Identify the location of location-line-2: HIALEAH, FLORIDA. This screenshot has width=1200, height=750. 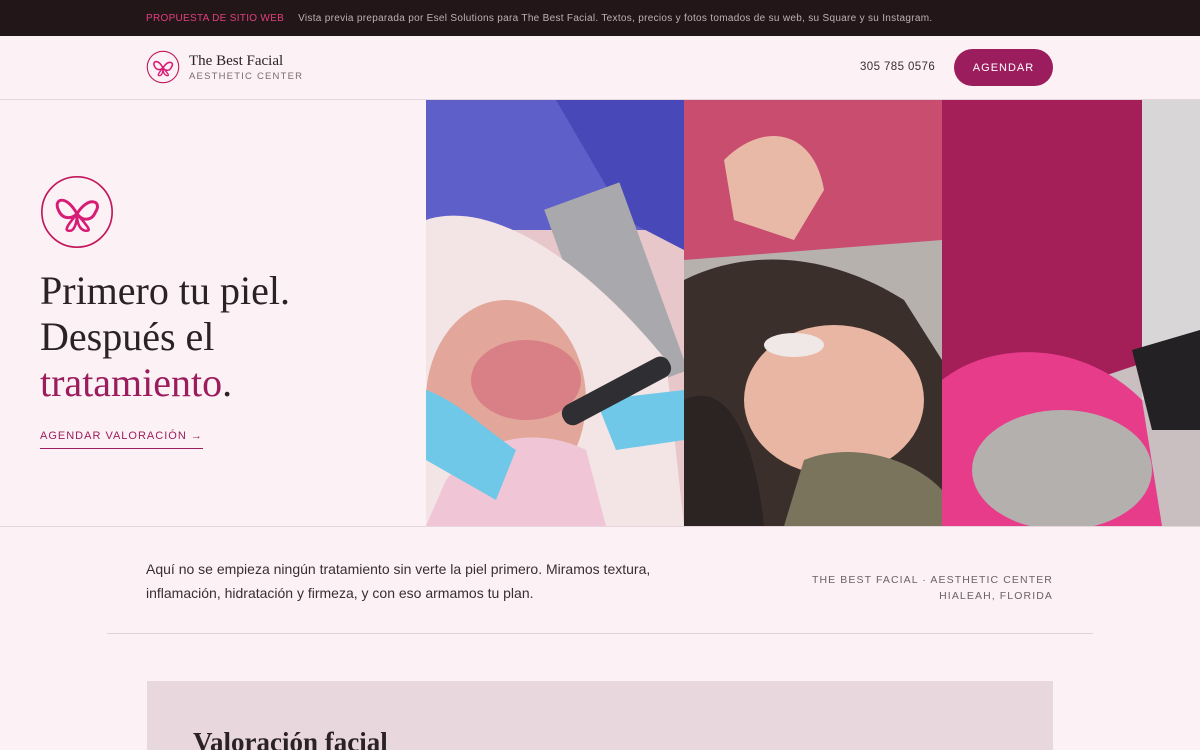
(996, 596).